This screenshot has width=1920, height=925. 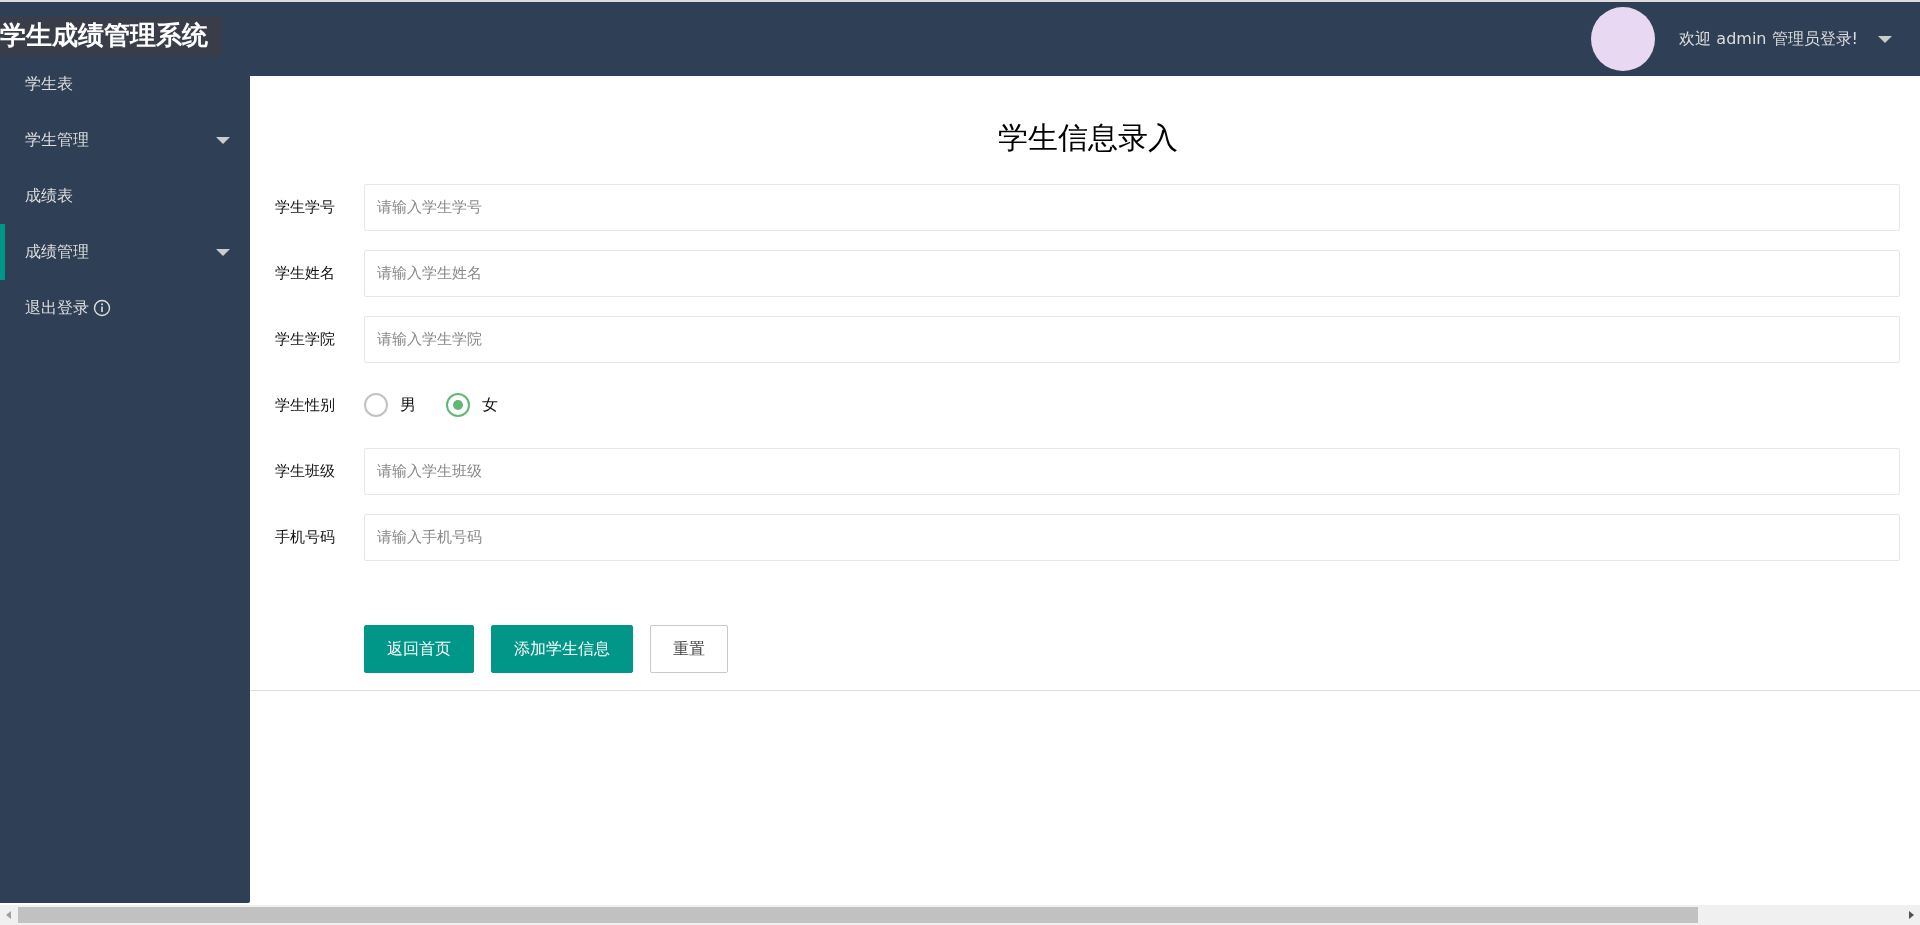 What do you see at coordinates (1132, 207) in the screenshot?
I see `input-field: 请输入学生学号` at bounding box center [1132, 207].